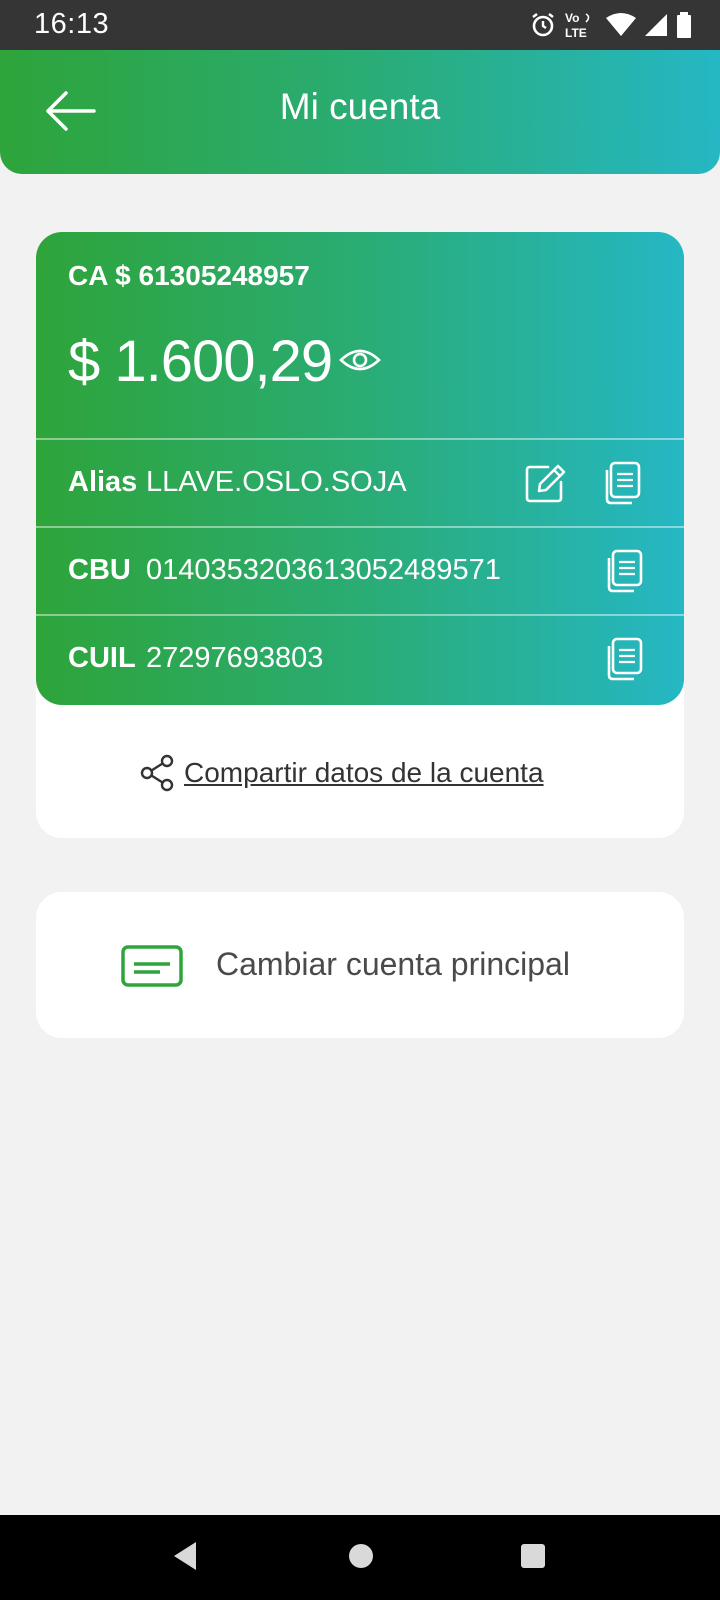 This screenshot has height=1600, width=720. What do you see at coordinates (152, 966) in the screenshot?
I see `card-icon` at bounding box center [152, 966].